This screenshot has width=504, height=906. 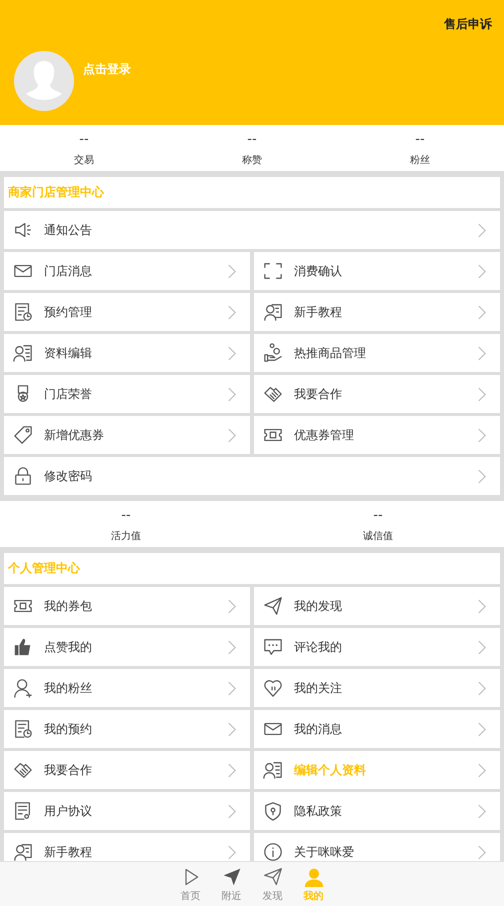 I want to click on menu-item: 评论我的, so click(x=377, y=647).